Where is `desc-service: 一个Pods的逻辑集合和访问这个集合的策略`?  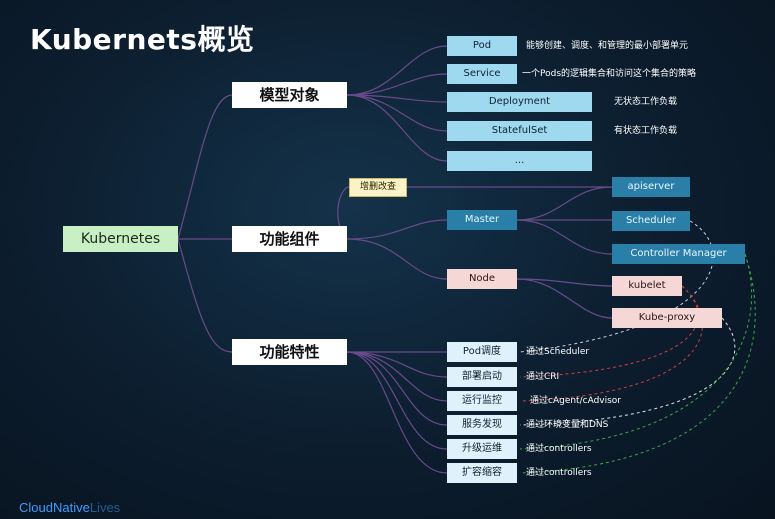
desc-service: 一个Pods的逻辑集合和访问这个集合的策略 is located at coordinates (609, 74).